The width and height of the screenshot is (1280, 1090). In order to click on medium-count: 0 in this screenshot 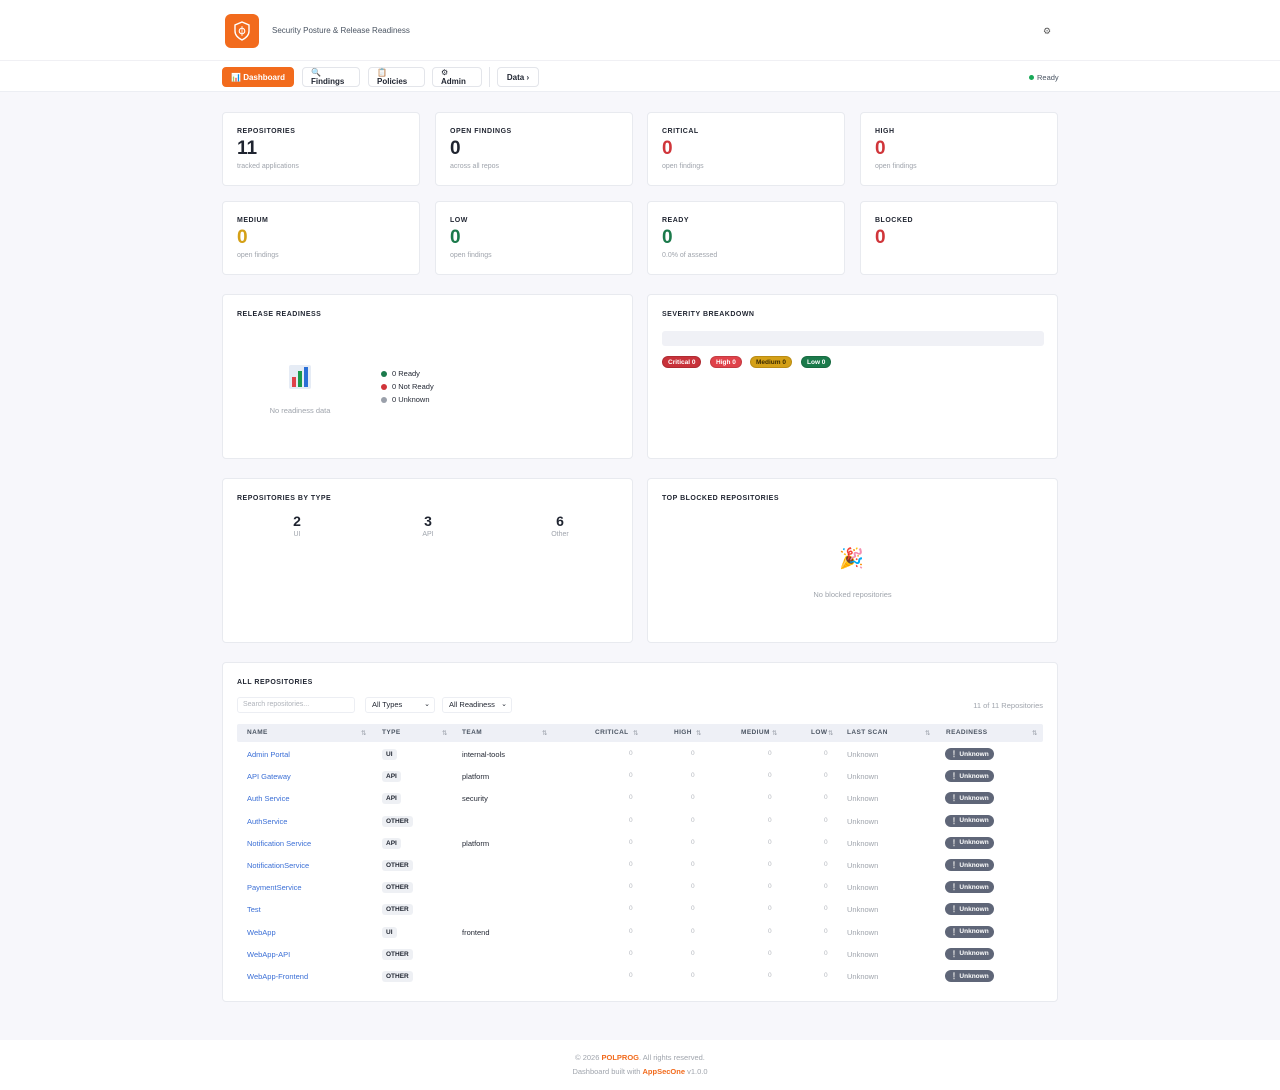, I will do `click(770, 864)`.